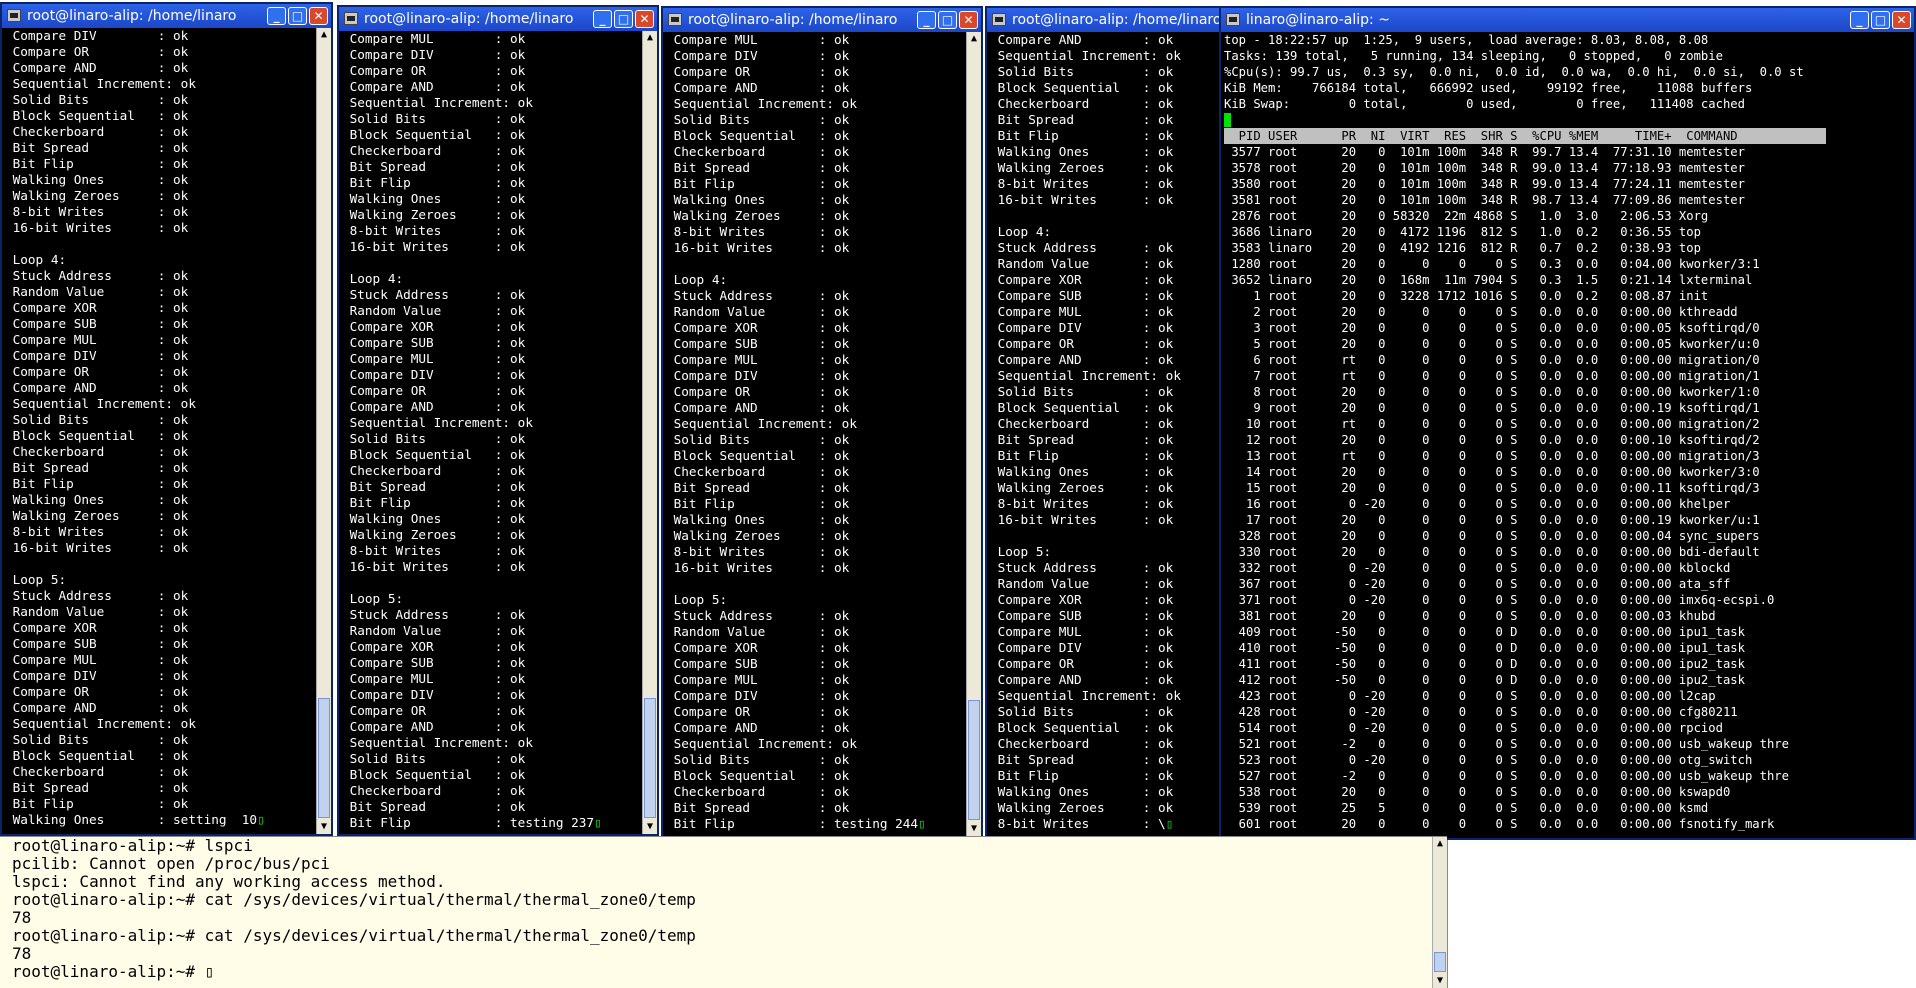 The height and width of the screenshot is (988, 1916). Describe the element at coordinates (132, 846) in the screenshot. I see `shell-line: root@linaro-alip:~# lspci` at that location.